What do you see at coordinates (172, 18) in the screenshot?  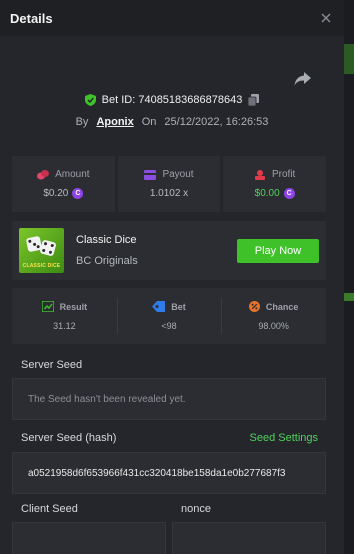 I see `modal-header: Details` at bounding box center [172, 18].